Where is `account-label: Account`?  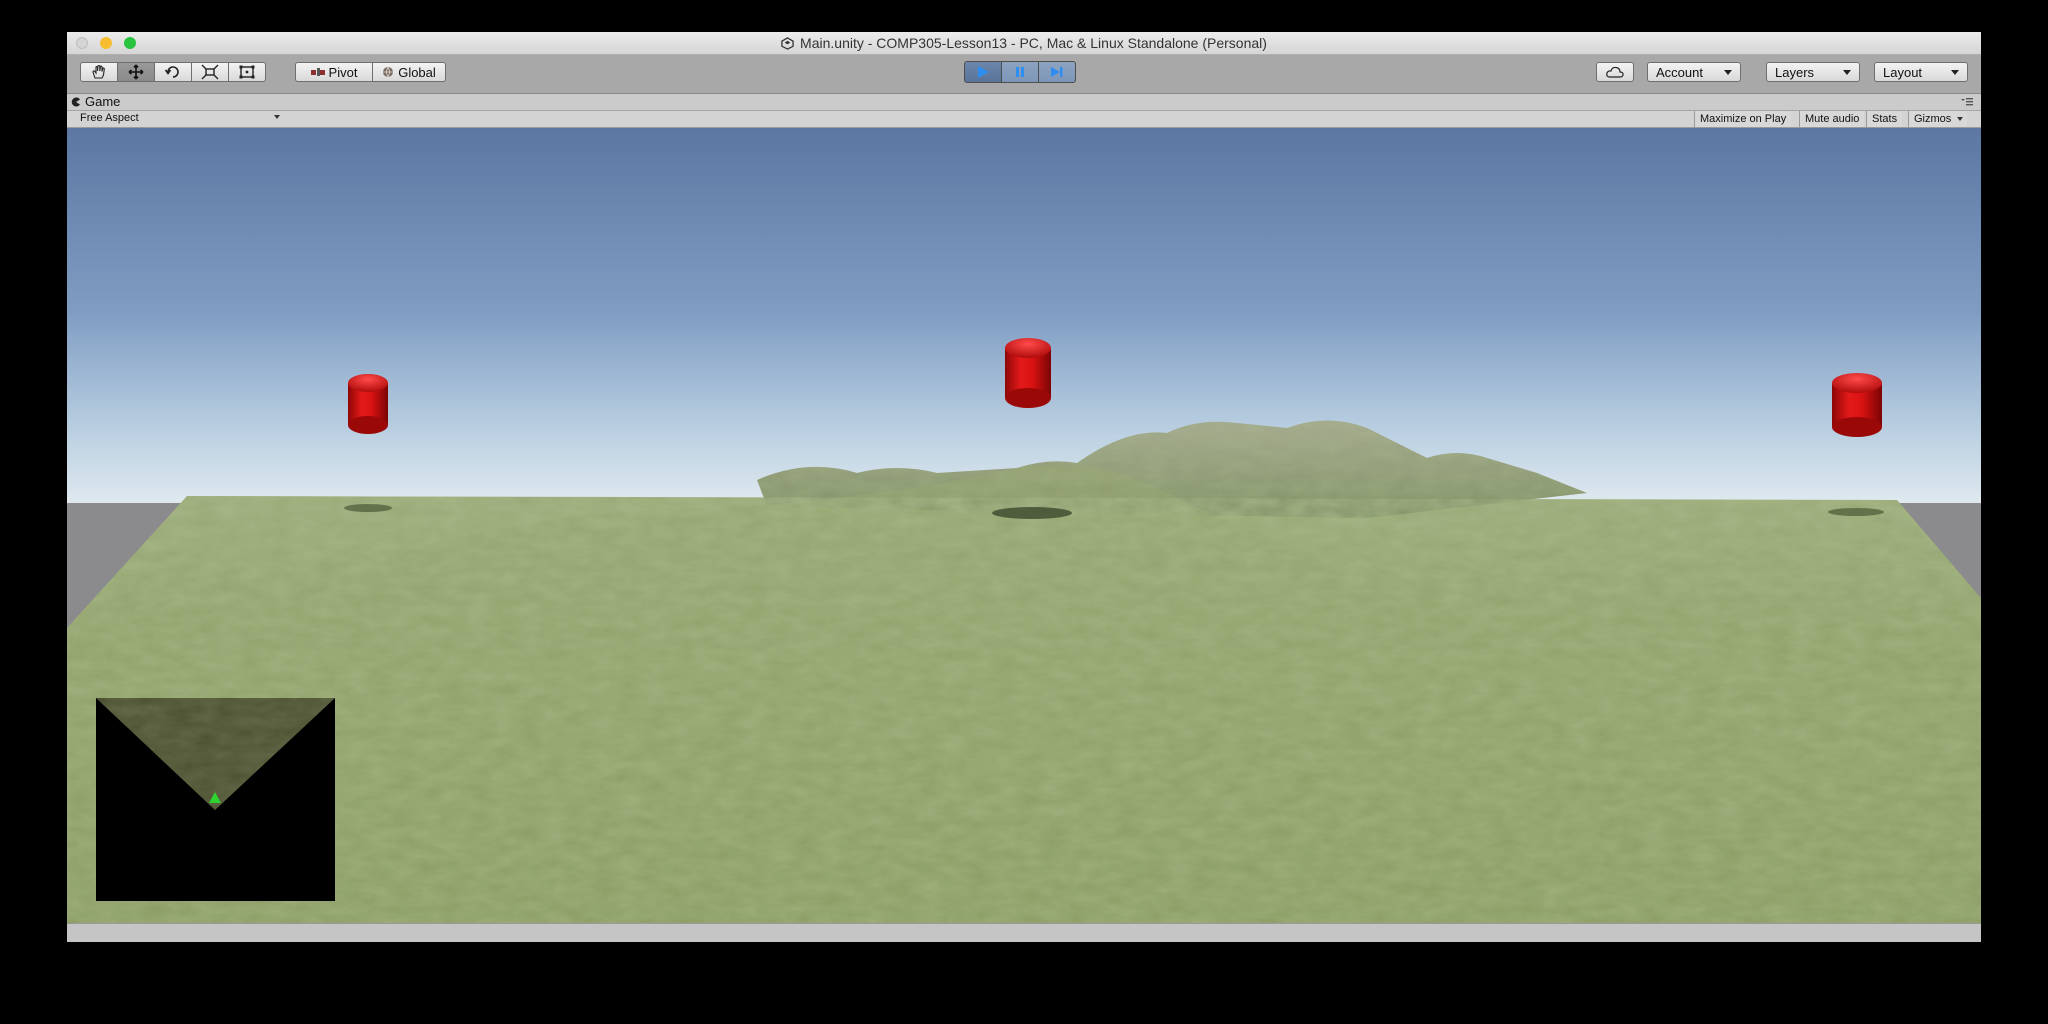 account-label: Account is located at coordinates (1679, 72).